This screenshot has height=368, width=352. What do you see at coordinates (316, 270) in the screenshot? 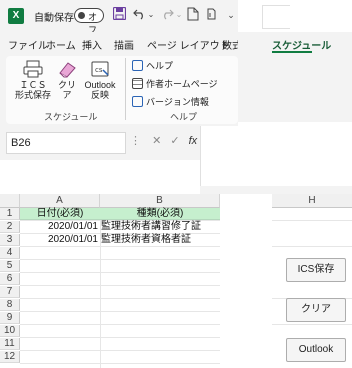
I see `sheet-ics-save-button: ICS保存` at bounding box center [316, 270].